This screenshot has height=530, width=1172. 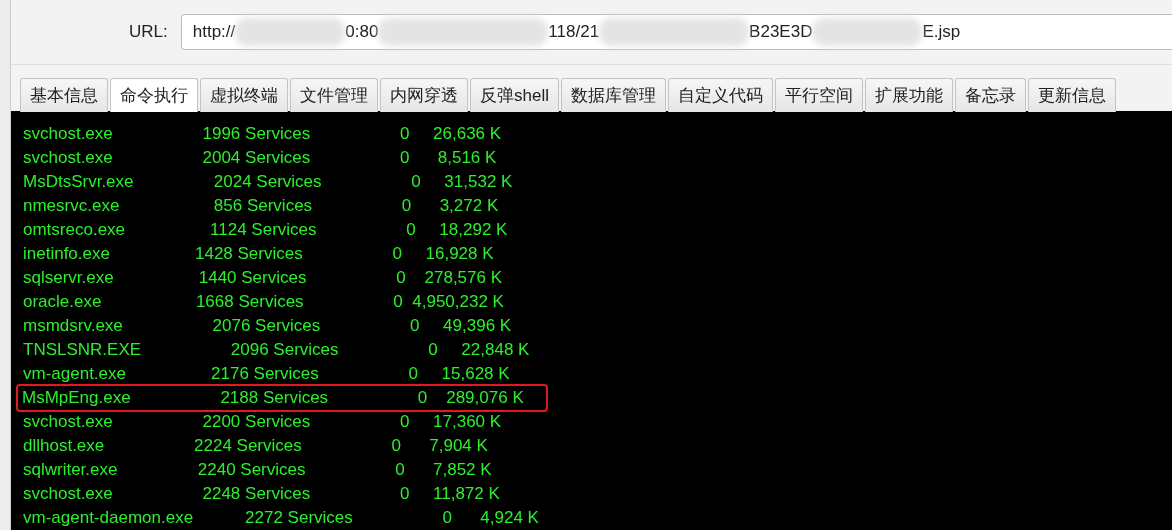 What do you see at coordinates (261, 206) in the screenshot?
I see `process-line: nmesrvc.exe 856 Services 0 3,272 K` at bounding box center [261, 206].